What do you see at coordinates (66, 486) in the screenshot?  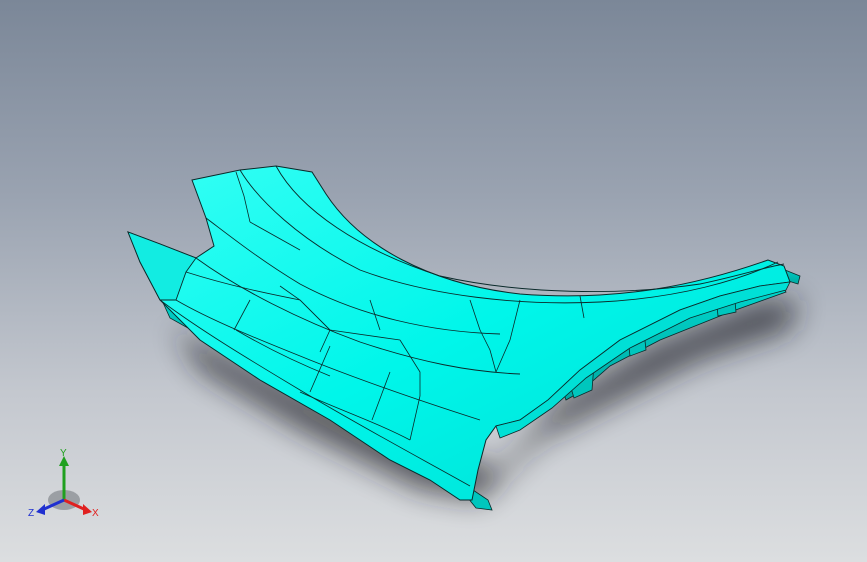 I see `orientation-triad: Y X Z` at bounding box center [66, 486].